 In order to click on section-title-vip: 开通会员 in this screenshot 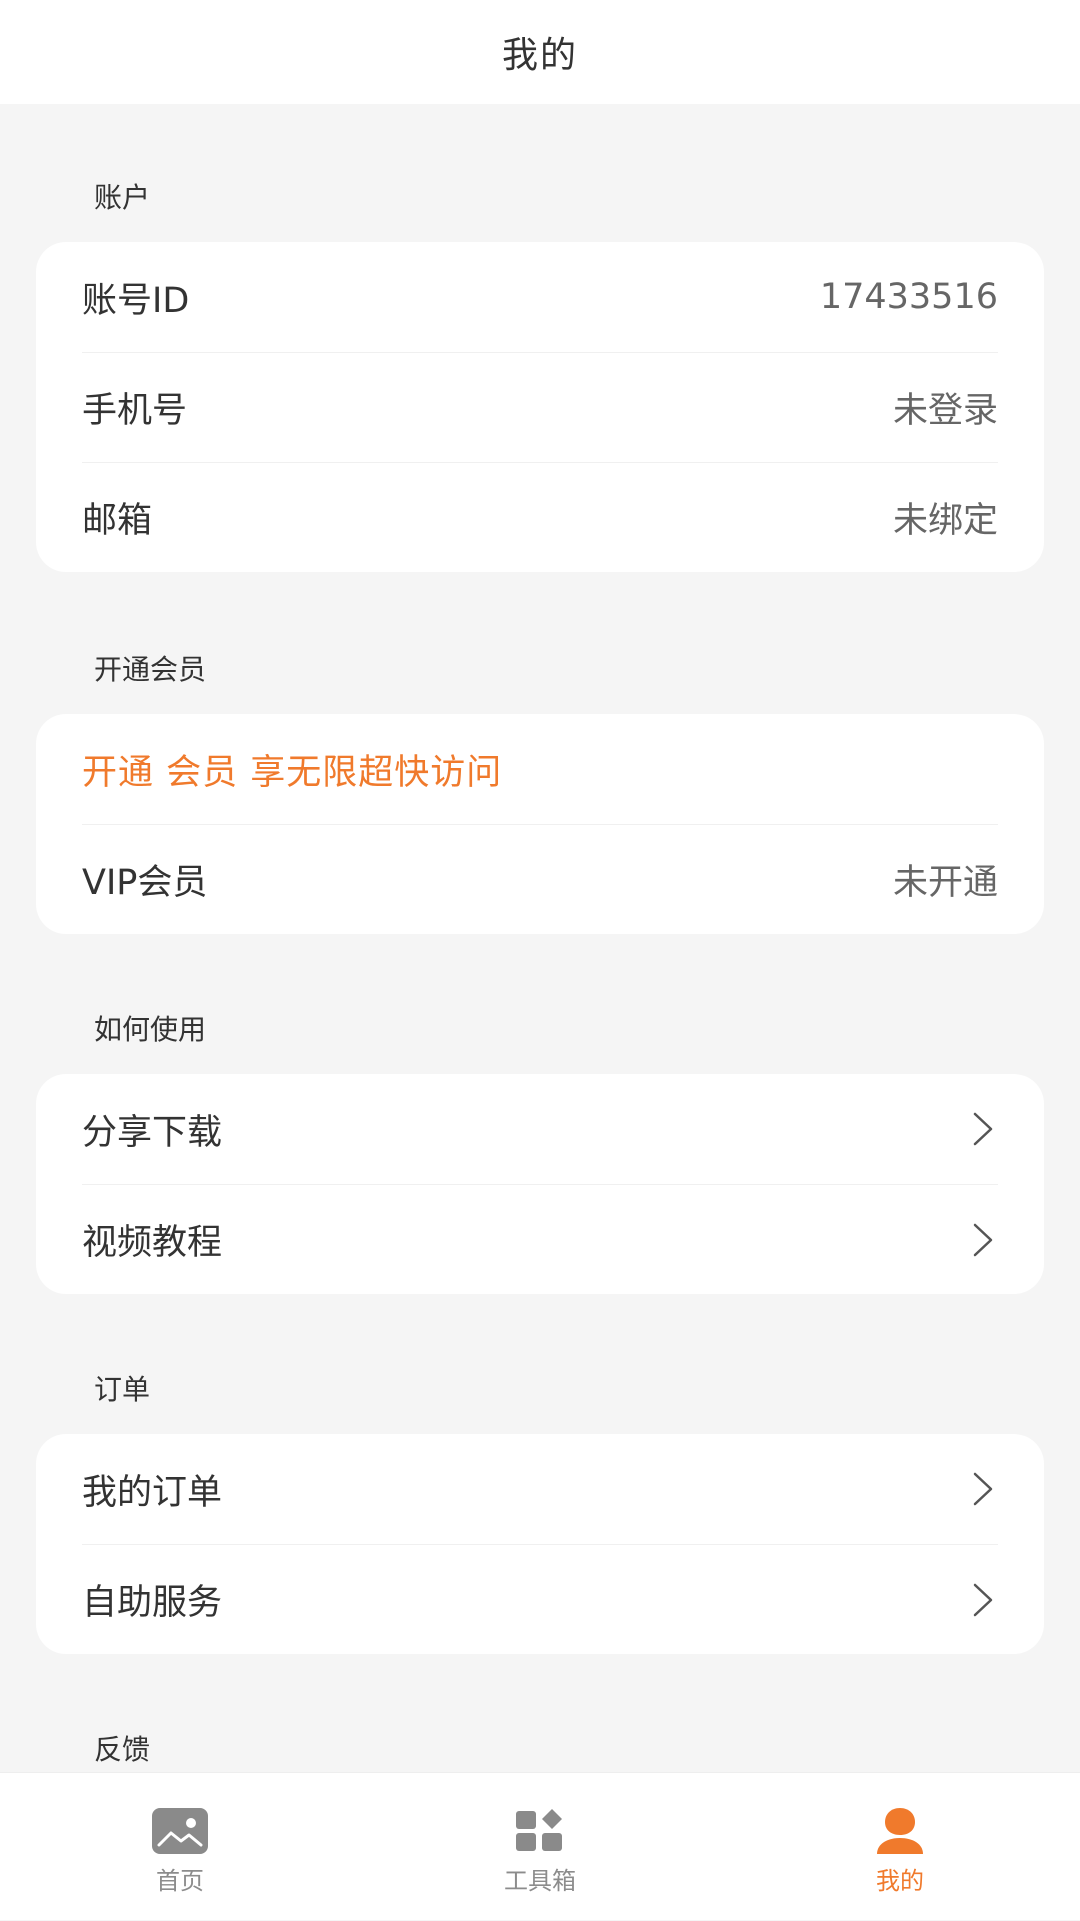, I will do `click(150, 669)`.